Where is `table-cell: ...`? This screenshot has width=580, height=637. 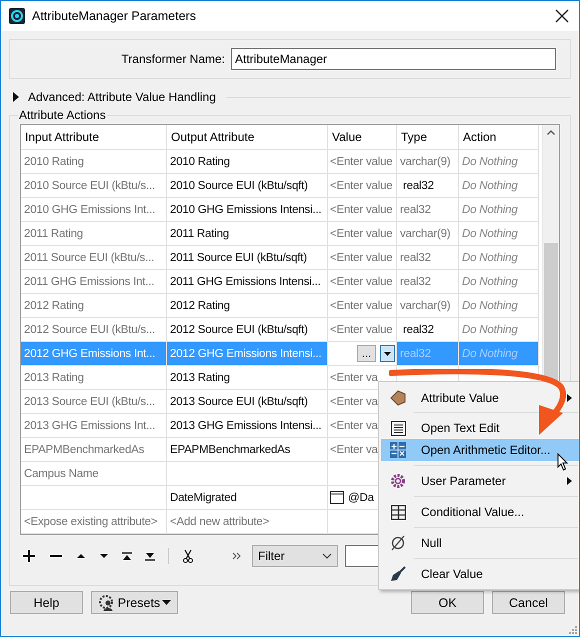 table-cell: ... is located at coordinates (362, 354).